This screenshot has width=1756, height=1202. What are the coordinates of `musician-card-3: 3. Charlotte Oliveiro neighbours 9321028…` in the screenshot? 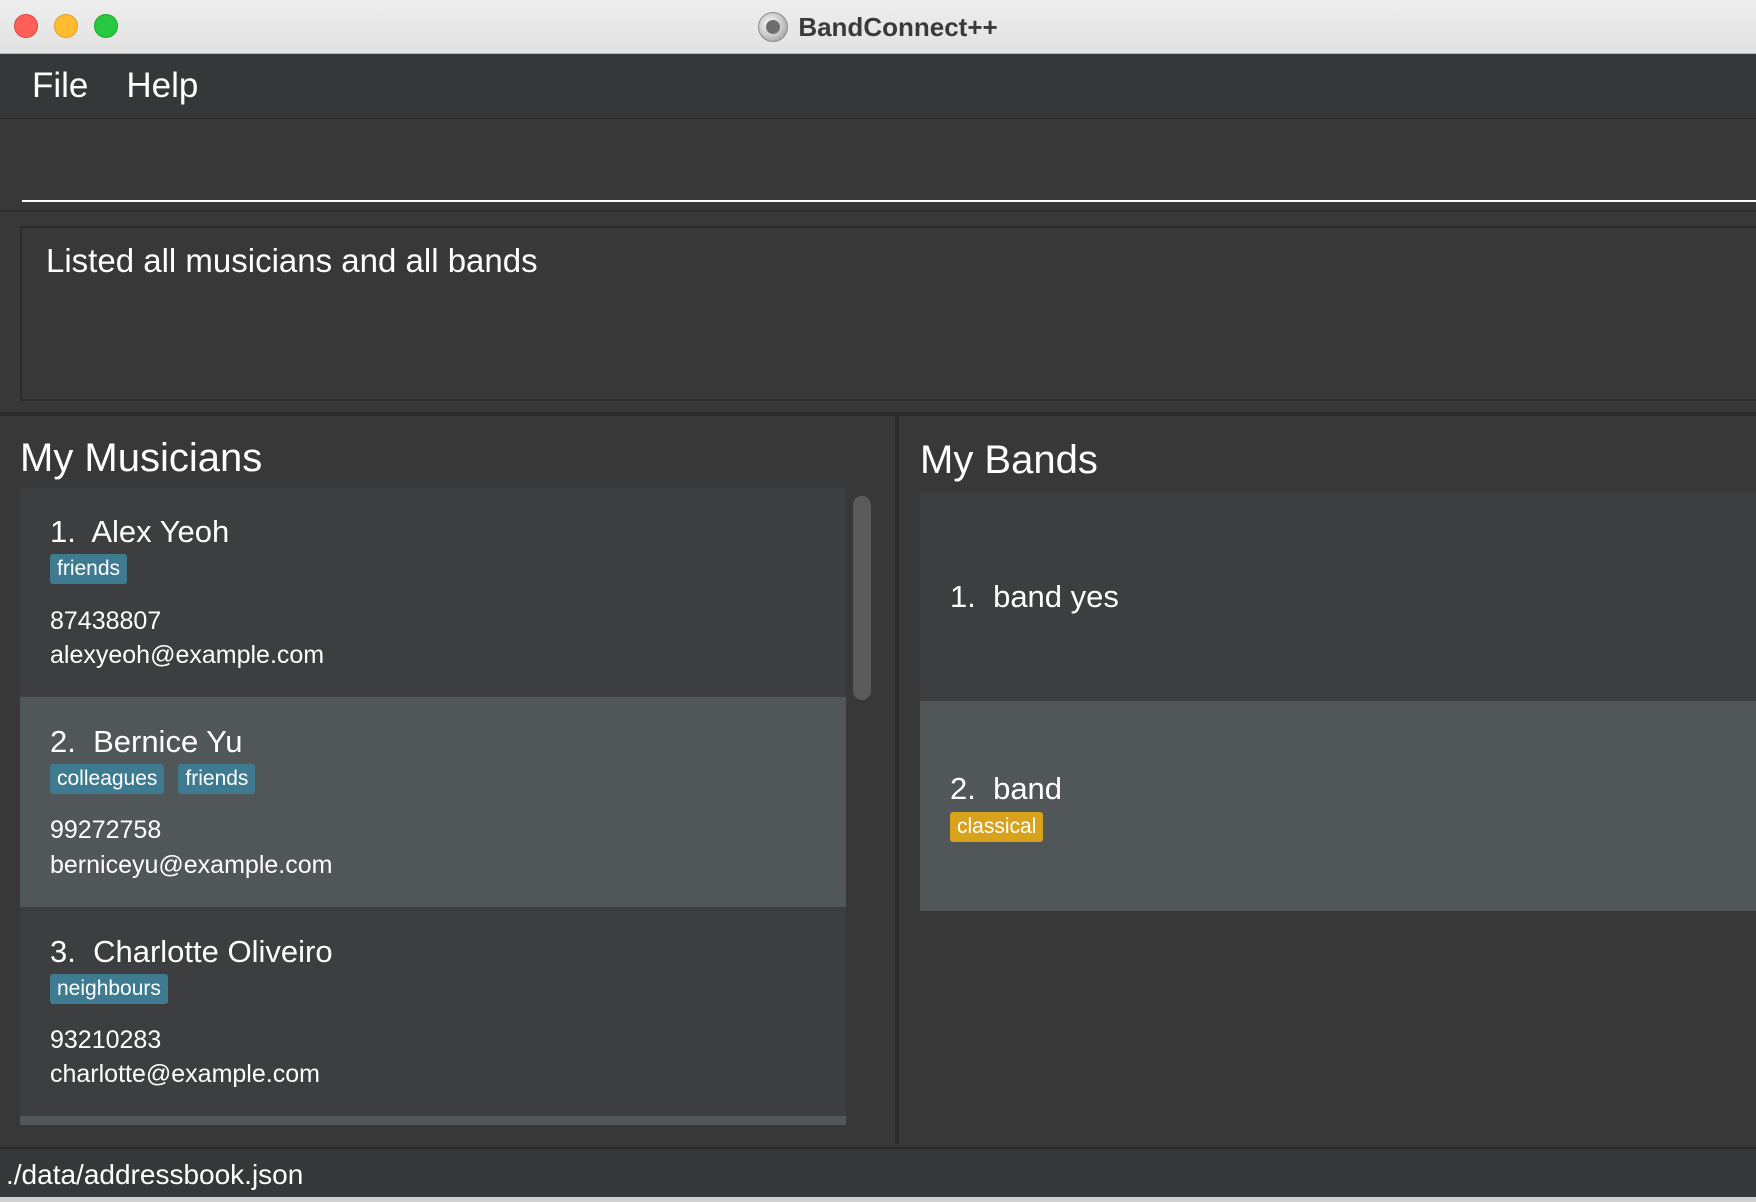 It's located at (433, 1011).